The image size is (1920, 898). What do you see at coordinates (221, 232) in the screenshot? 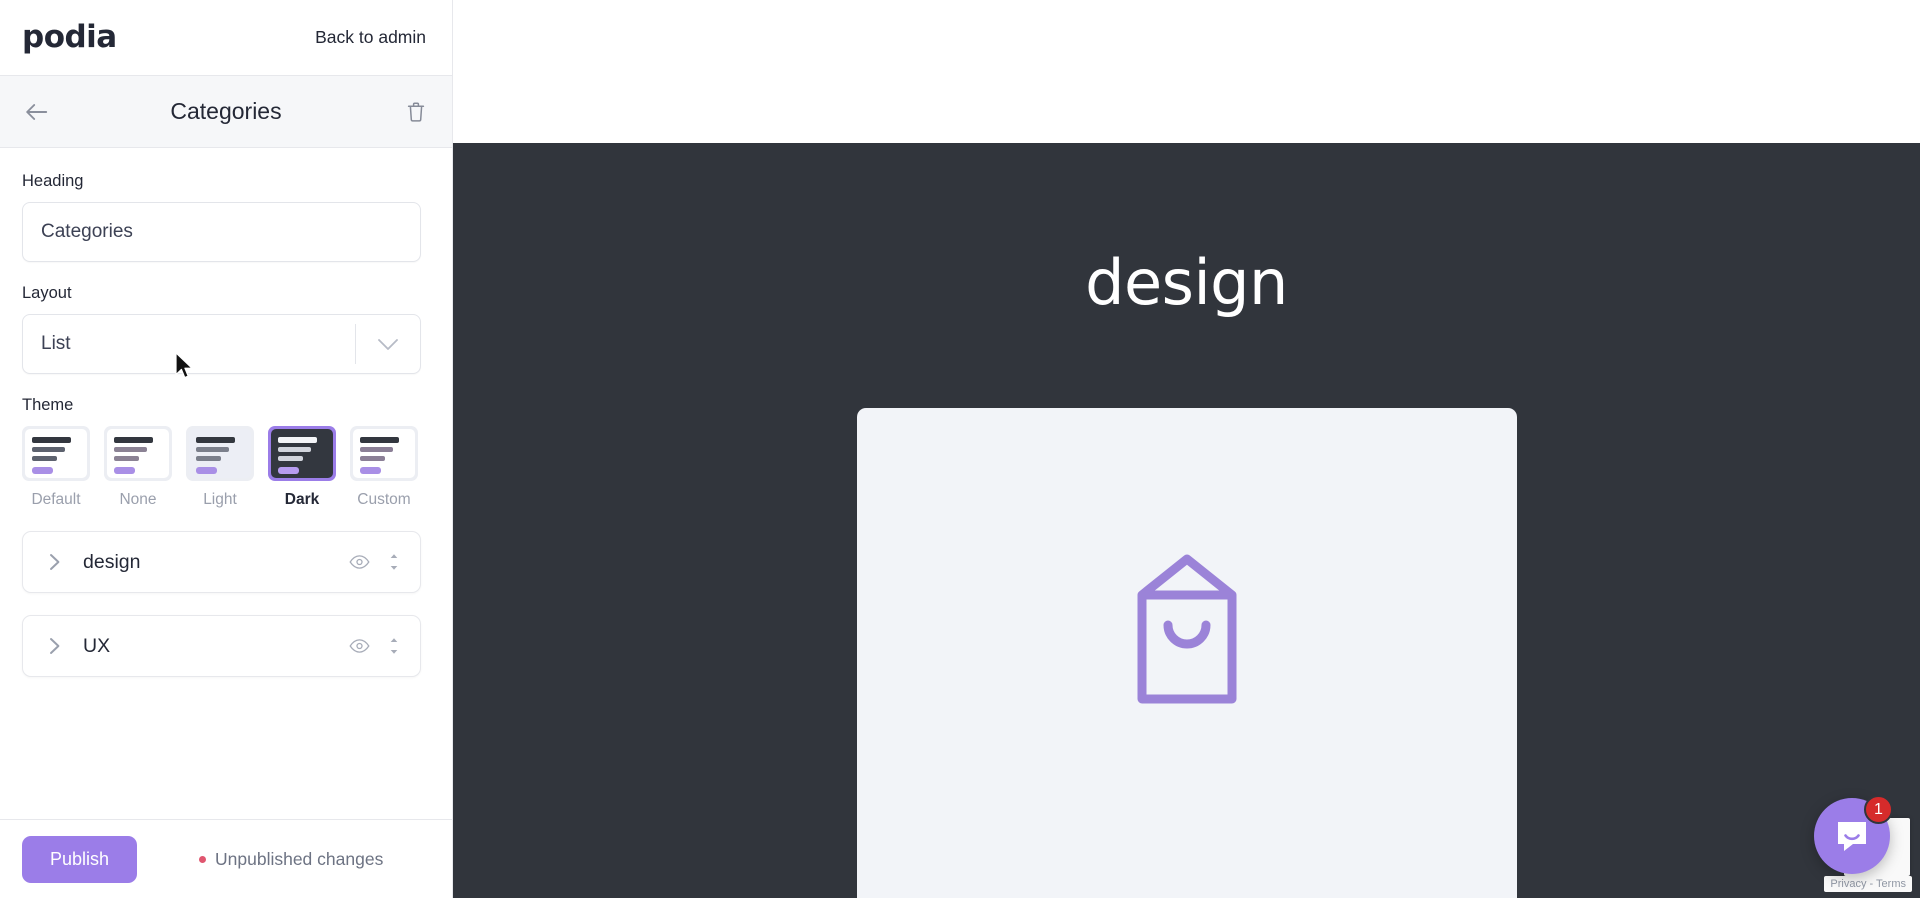
I see `heading-input` at bounding box center [221, 232].